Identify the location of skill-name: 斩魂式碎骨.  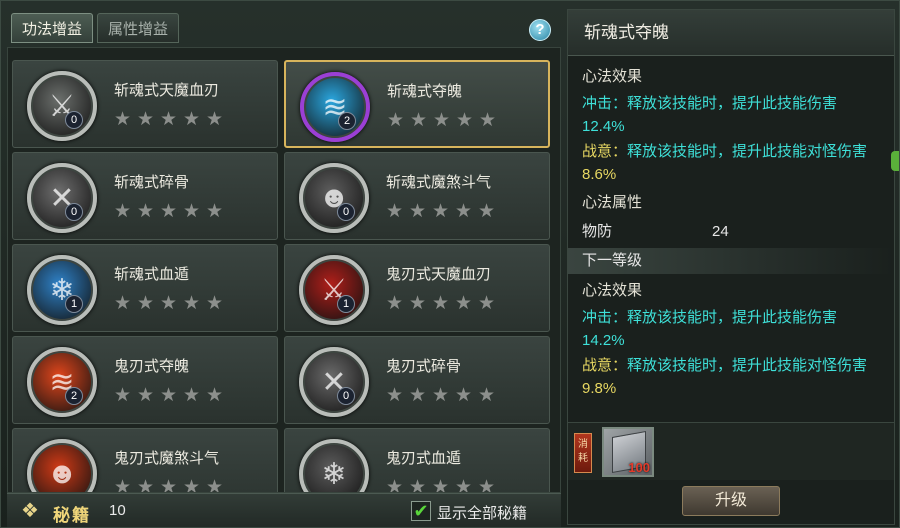
(152, 182).